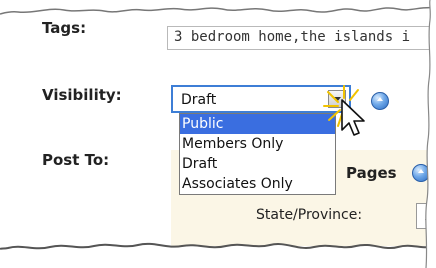  Describe the element at coordinates (76, 160) in the screenshot. I see `post-to-label: Post To:` at that location.